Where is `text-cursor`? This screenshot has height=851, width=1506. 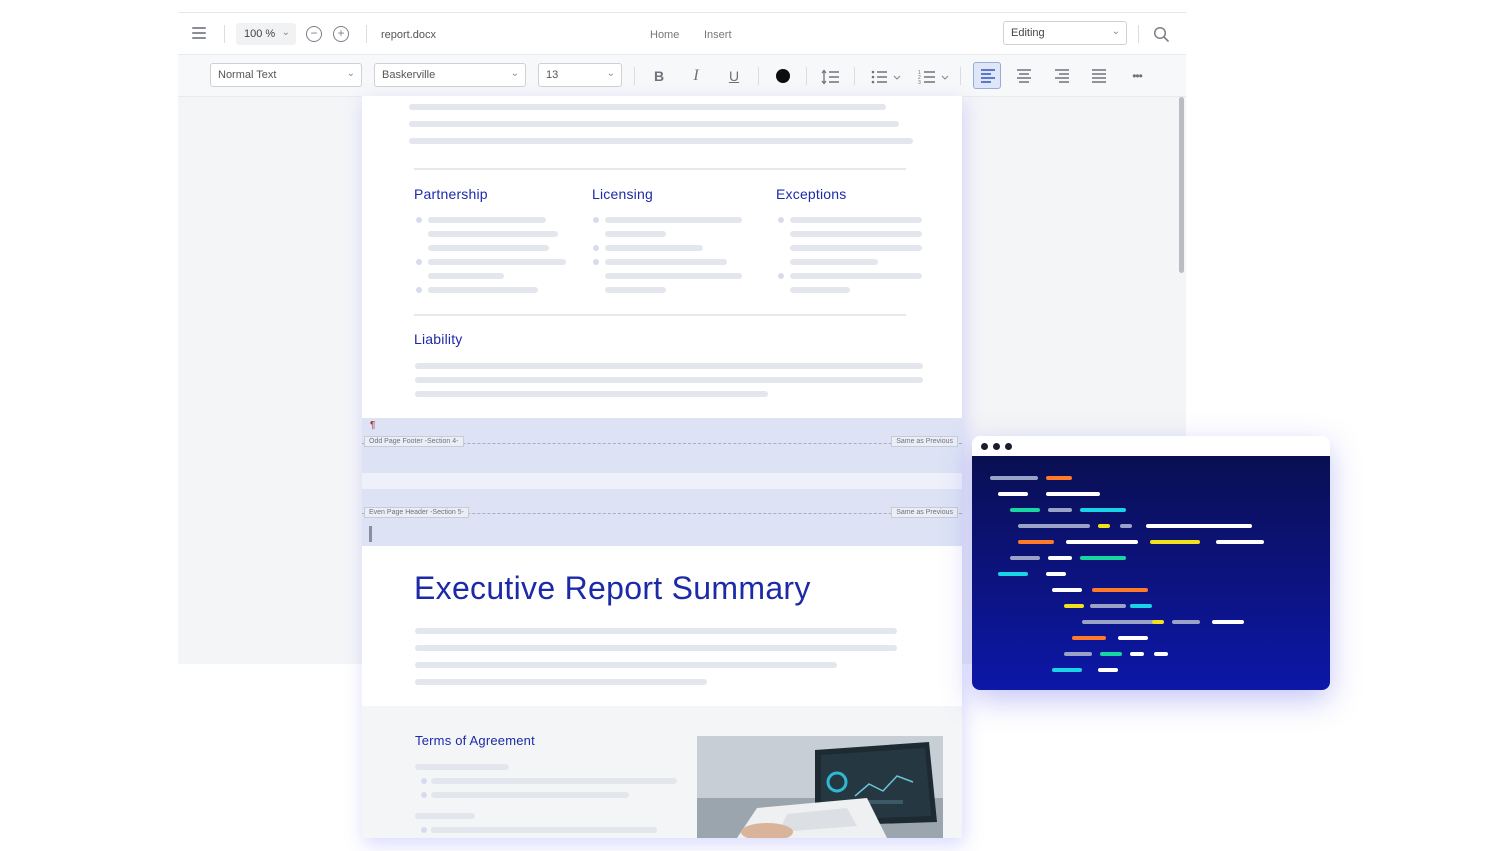
text-cursor is located at coordinates (370, 534).